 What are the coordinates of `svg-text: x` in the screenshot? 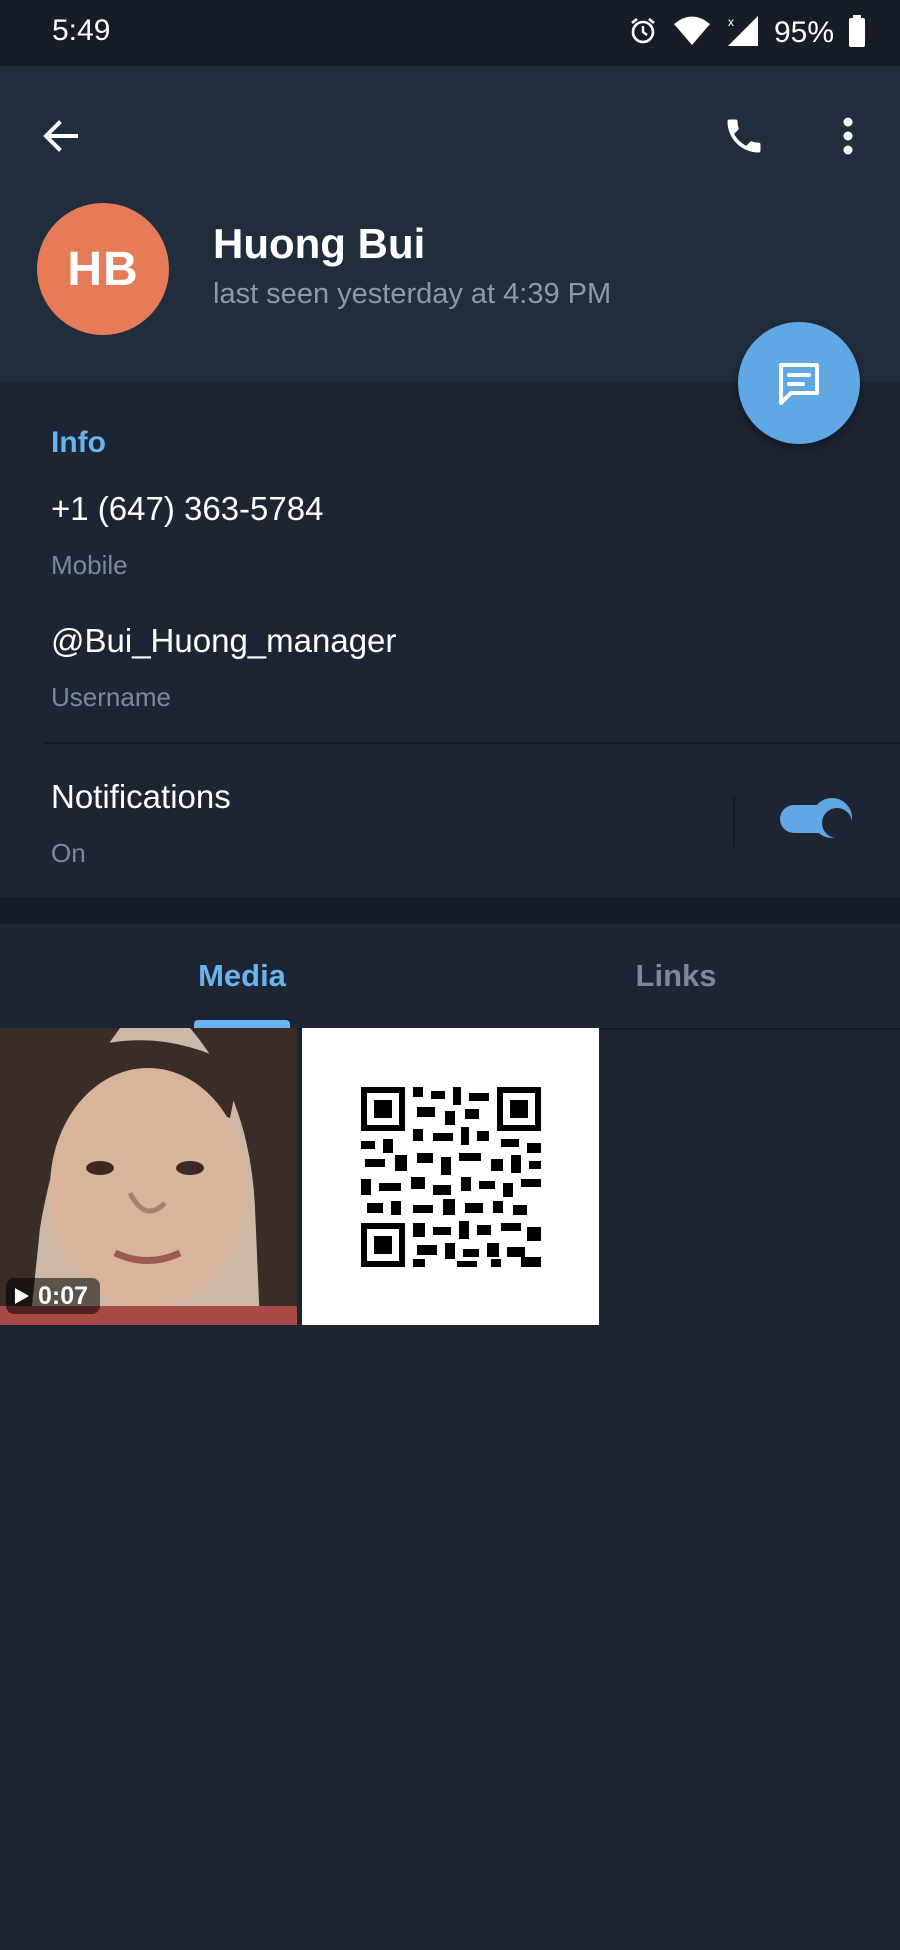 It's located at (731, 22).